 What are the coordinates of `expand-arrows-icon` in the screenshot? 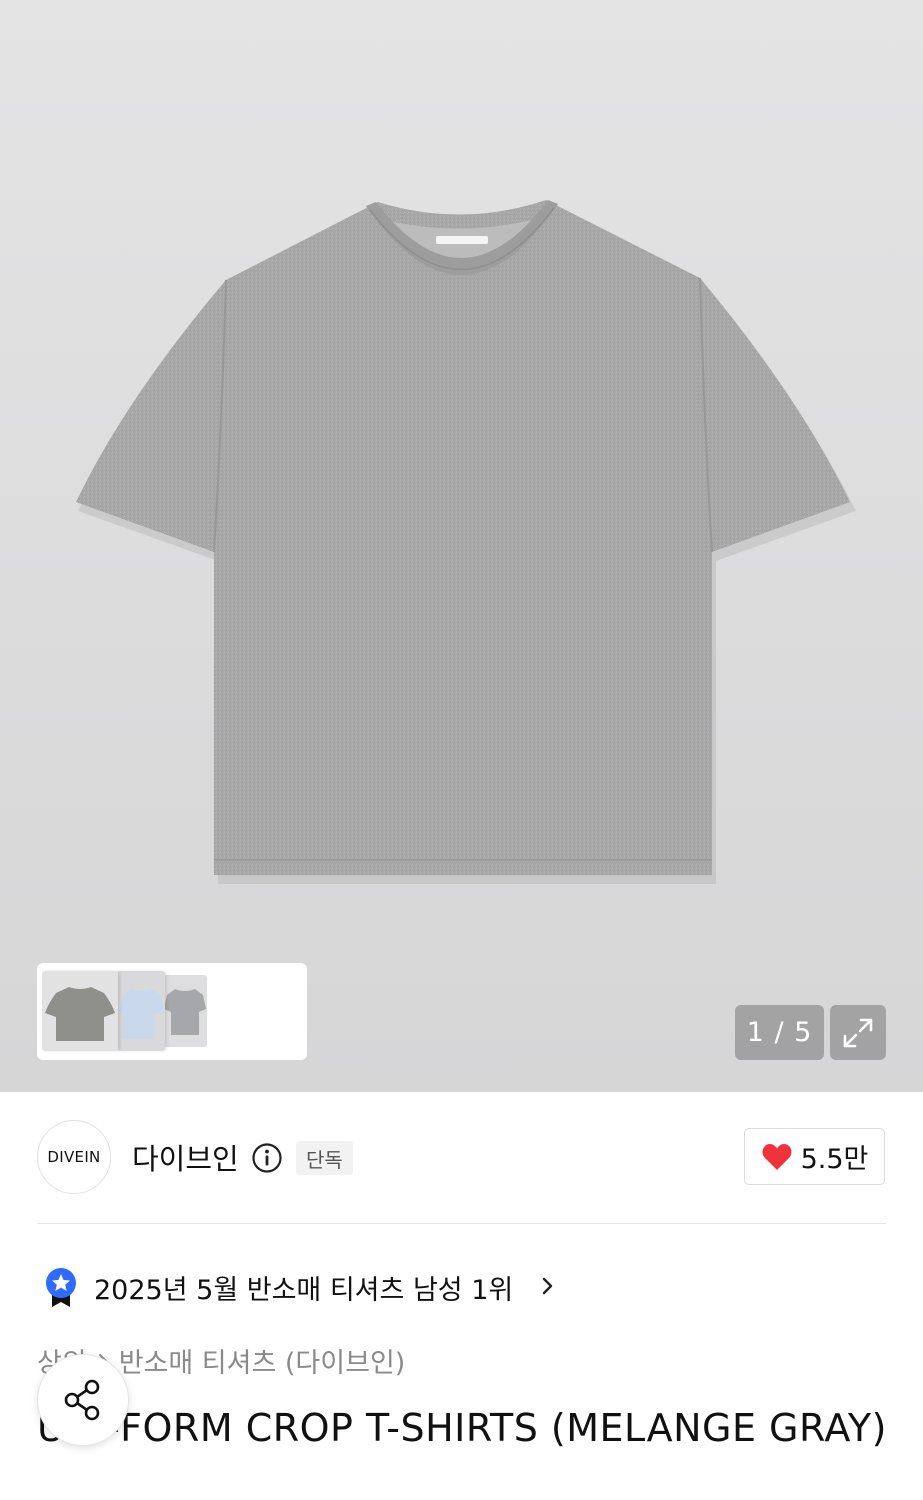 It's located at (858, 1032).